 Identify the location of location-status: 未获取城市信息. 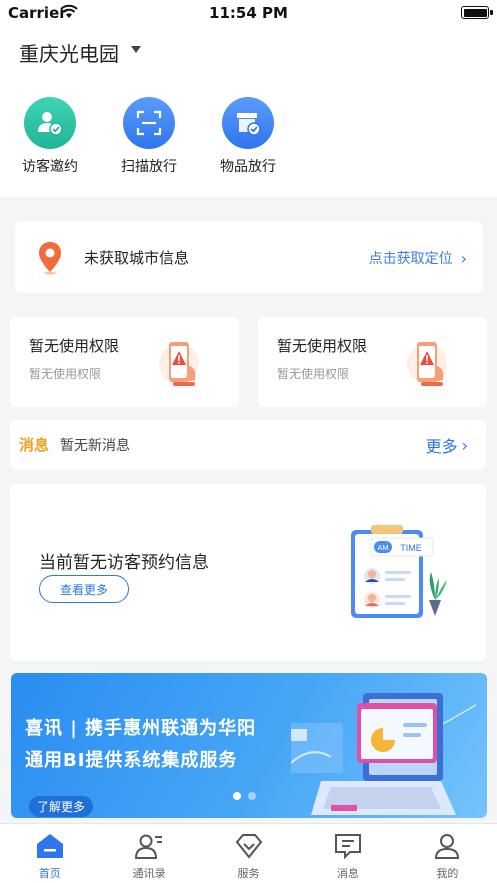
(137, 258).